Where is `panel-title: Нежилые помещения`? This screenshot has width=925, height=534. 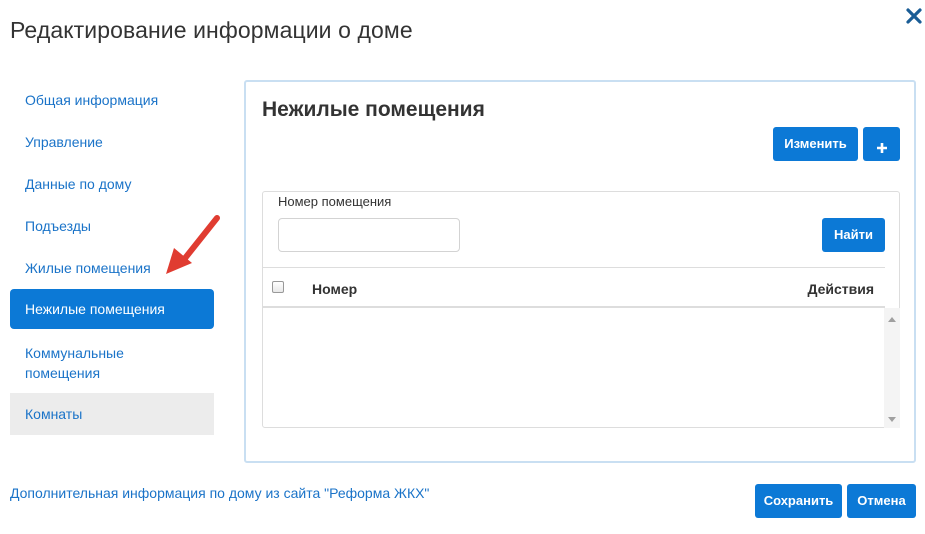 panel-title: Нежилые помещения is located at coordinates (373, 109).